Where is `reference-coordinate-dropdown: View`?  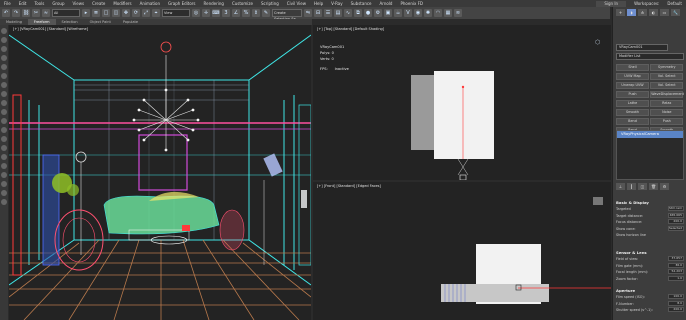
reference-coordinate-dropdown: View is located at coordinates (176, 13).